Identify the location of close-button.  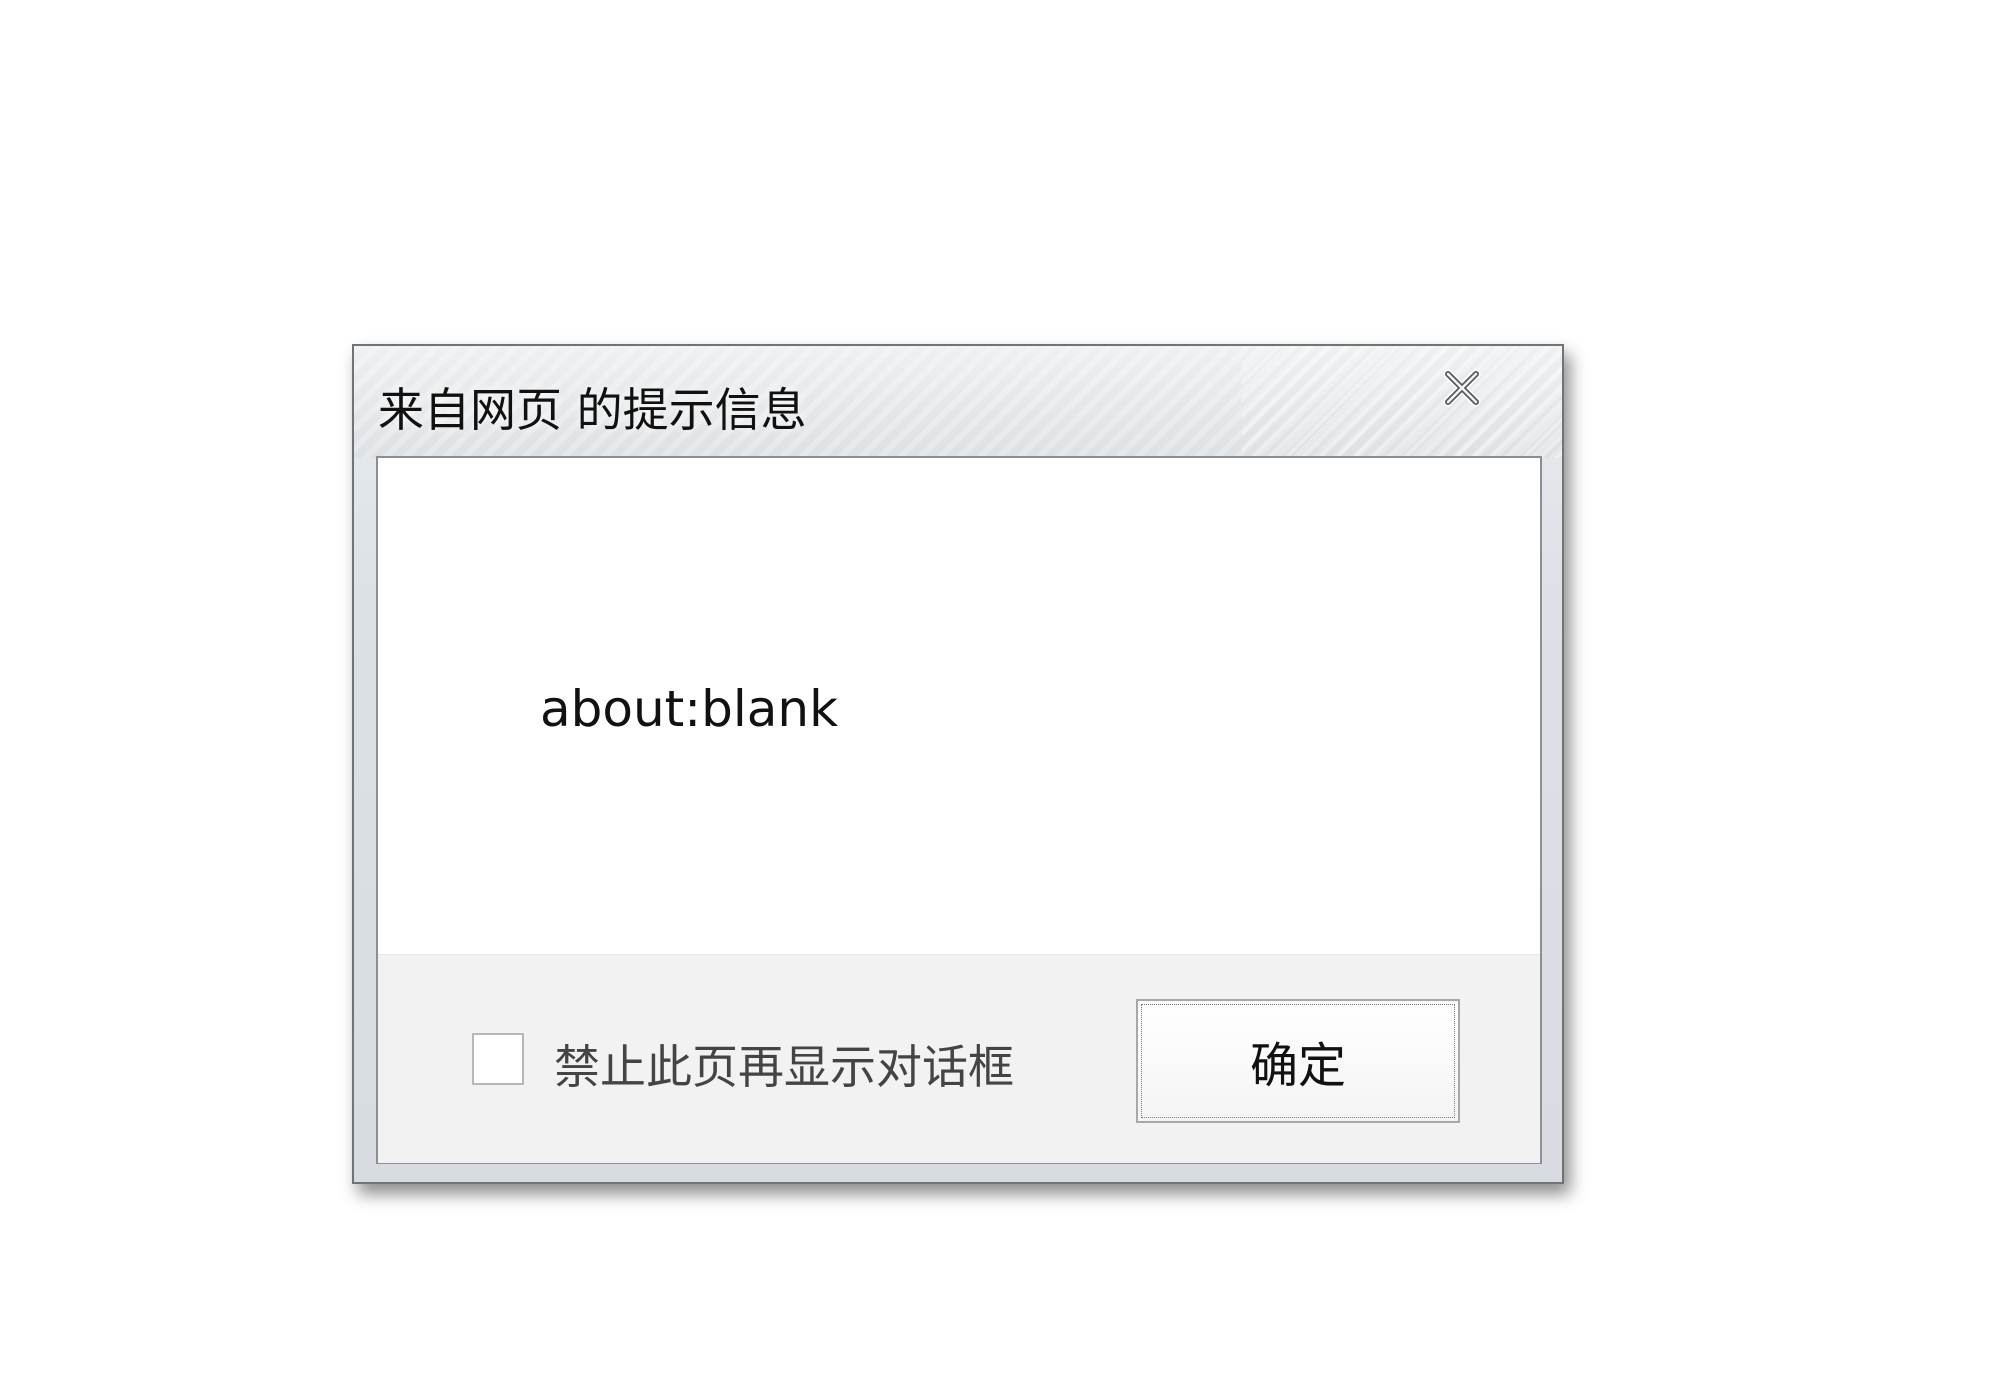
(1462, 388).